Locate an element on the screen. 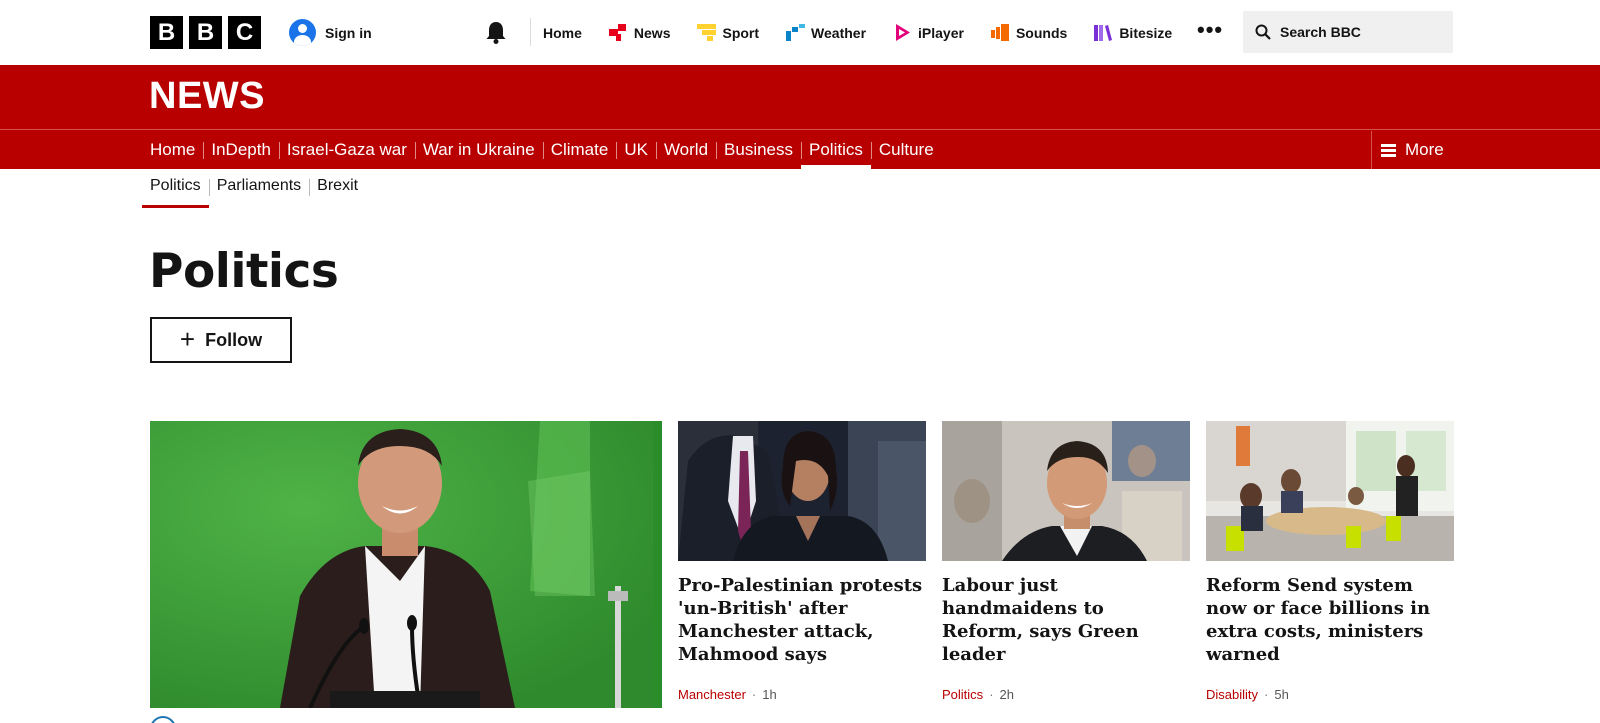 This screenshot has width=1600, height=723. news-icon is located at coordinates (617, 32).